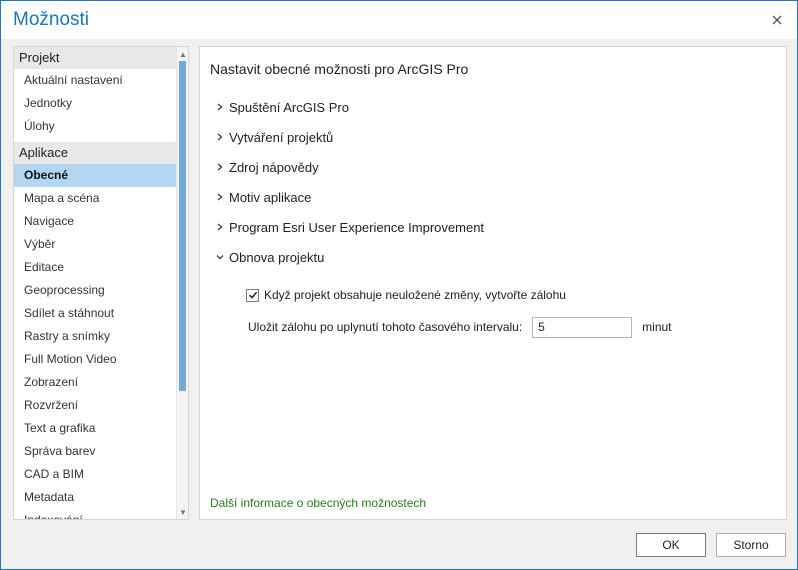 The width and height of the screenshot is (798, 570). I want to click on page-title: Nastavit obecné možnosti pro ArcGIS Pro, so click(339, 69).